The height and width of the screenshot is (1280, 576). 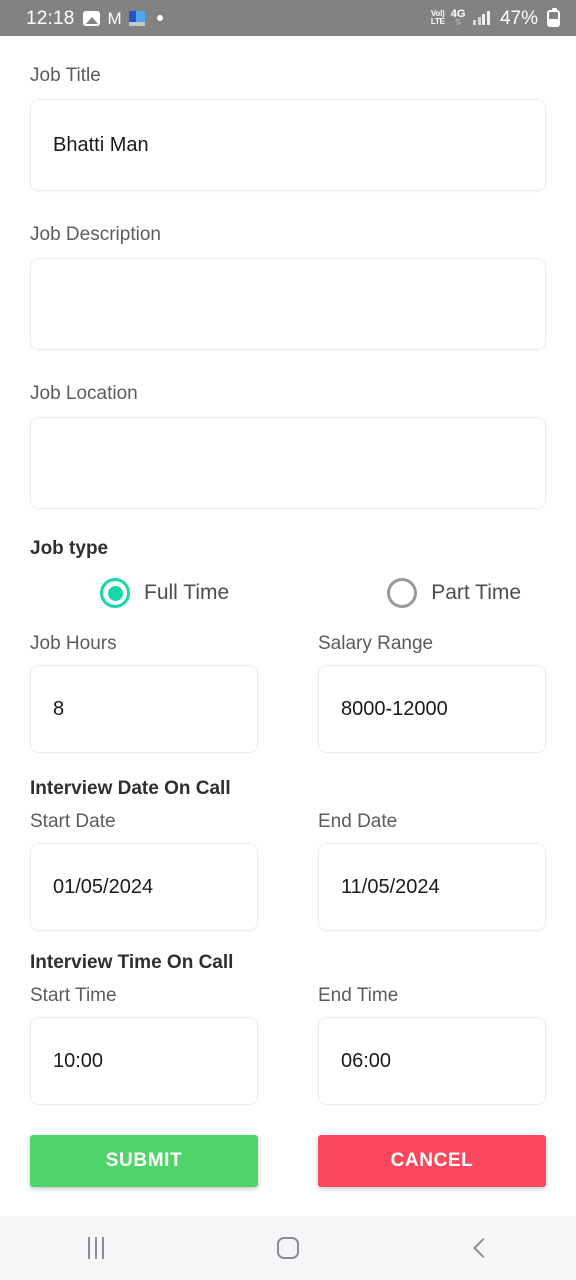 I want to click on salary-range-input: 8000-12000, so click(x=432, y=709).